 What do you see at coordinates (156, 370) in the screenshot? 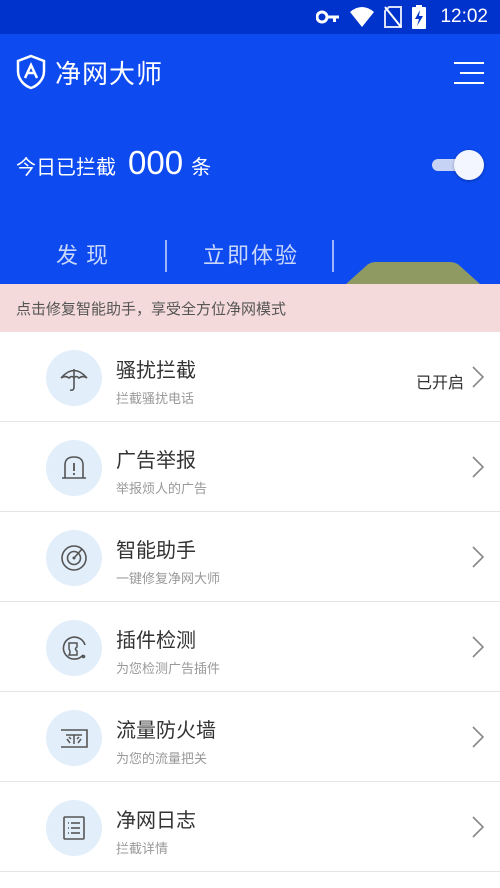
I see `item-title: 骚扰拦截` at bounding box center [156, 370].